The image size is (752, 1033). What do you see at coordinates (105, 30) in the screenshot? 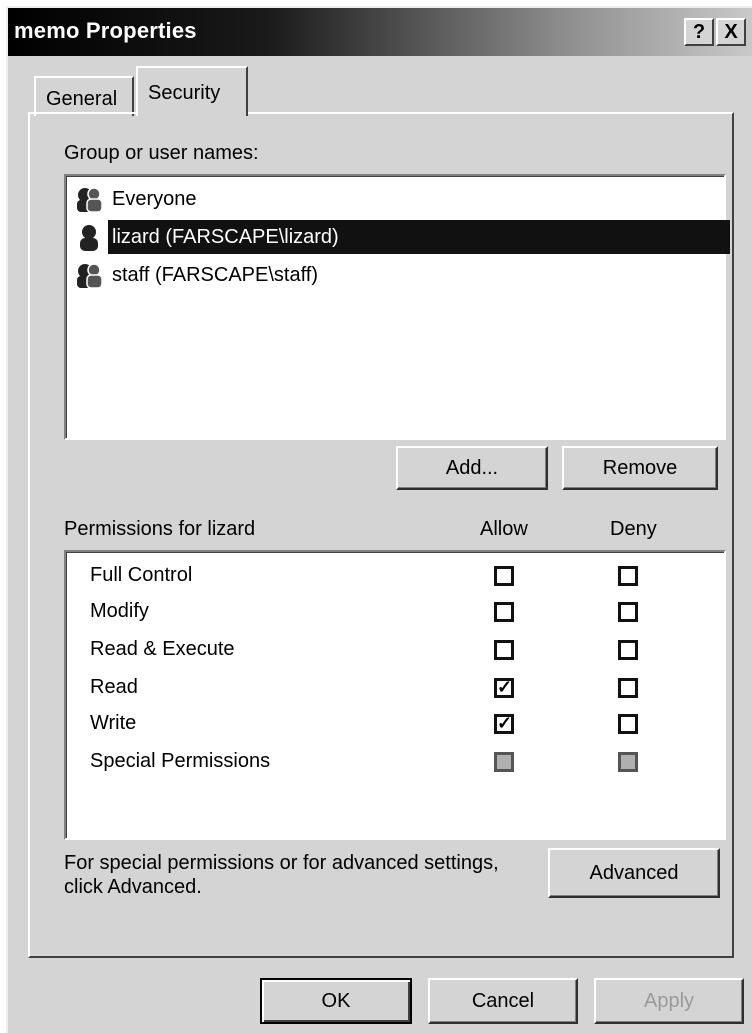
I see `window-title: memo Properties` at bounding box center [105, 30].